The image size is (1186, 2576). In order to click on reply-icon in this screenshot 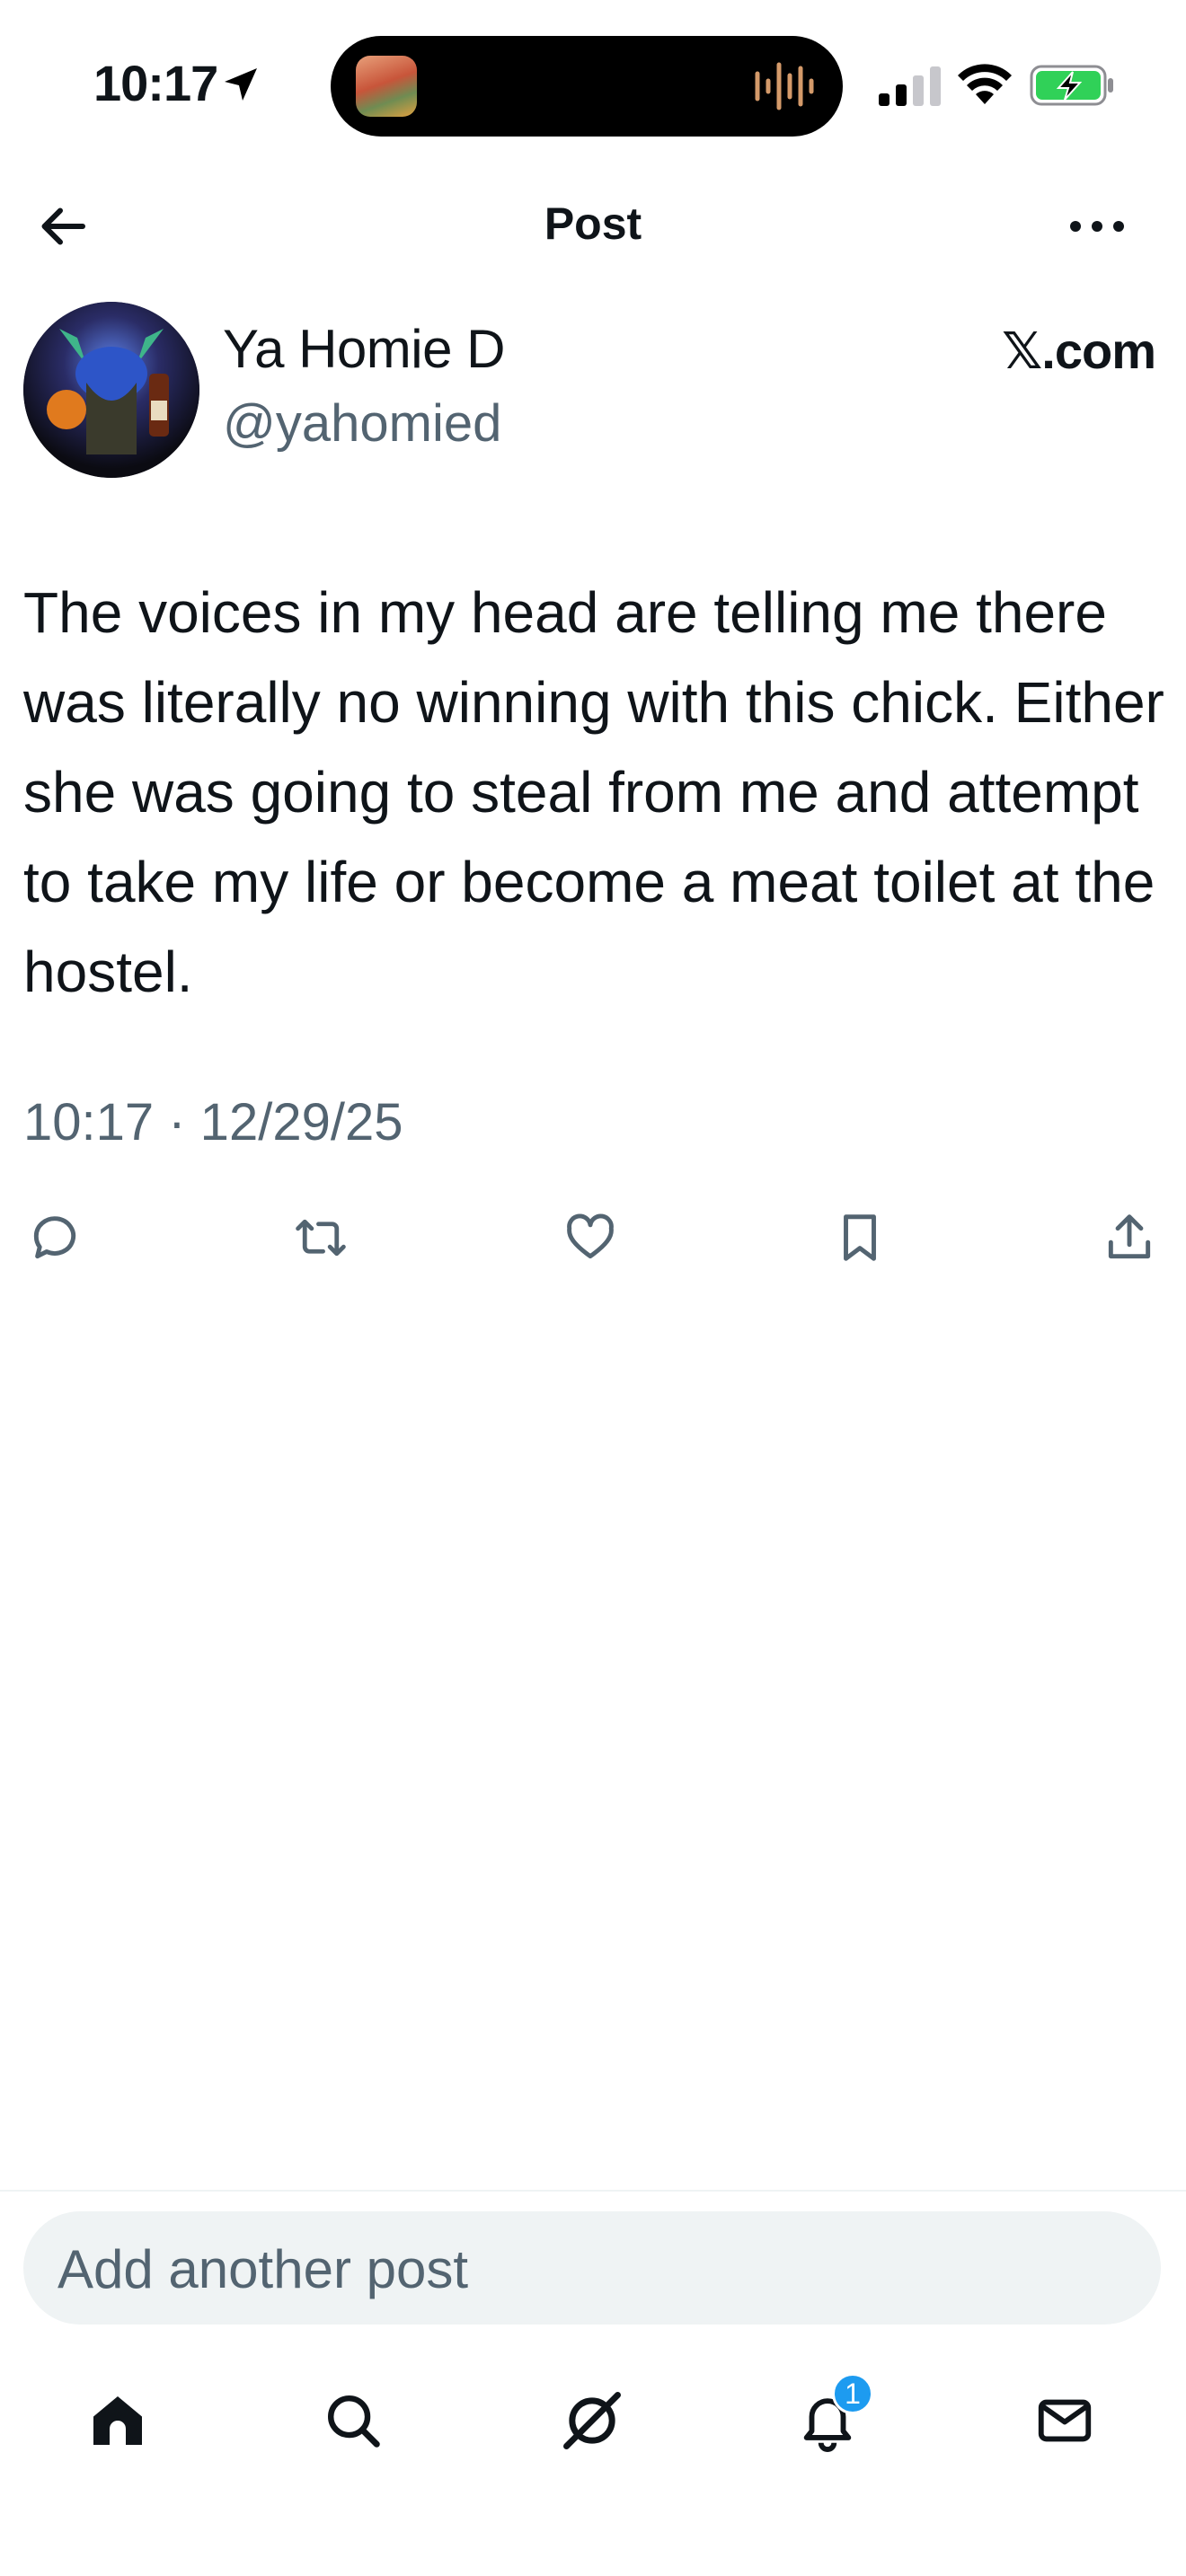, I will do `click(54, 1237)`.